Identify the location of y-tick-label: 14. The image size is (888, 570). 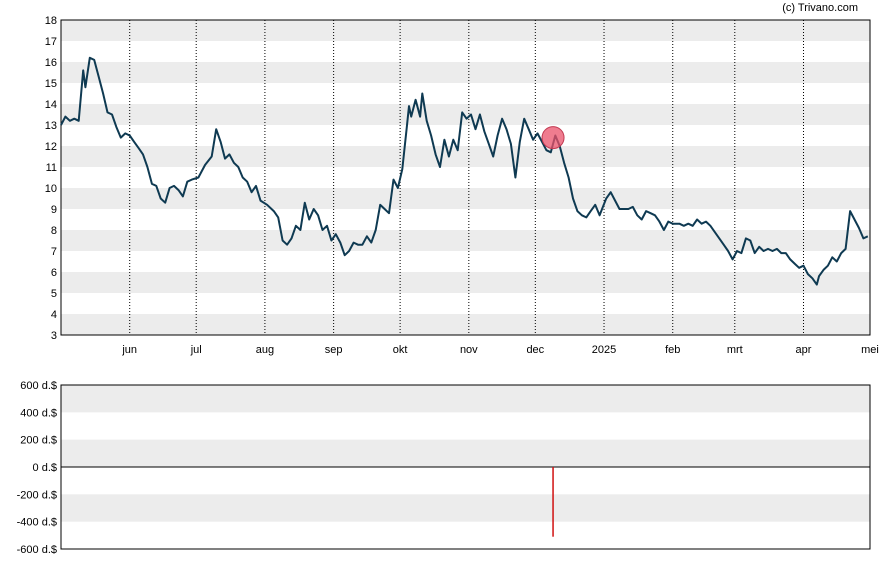
(51, 105).